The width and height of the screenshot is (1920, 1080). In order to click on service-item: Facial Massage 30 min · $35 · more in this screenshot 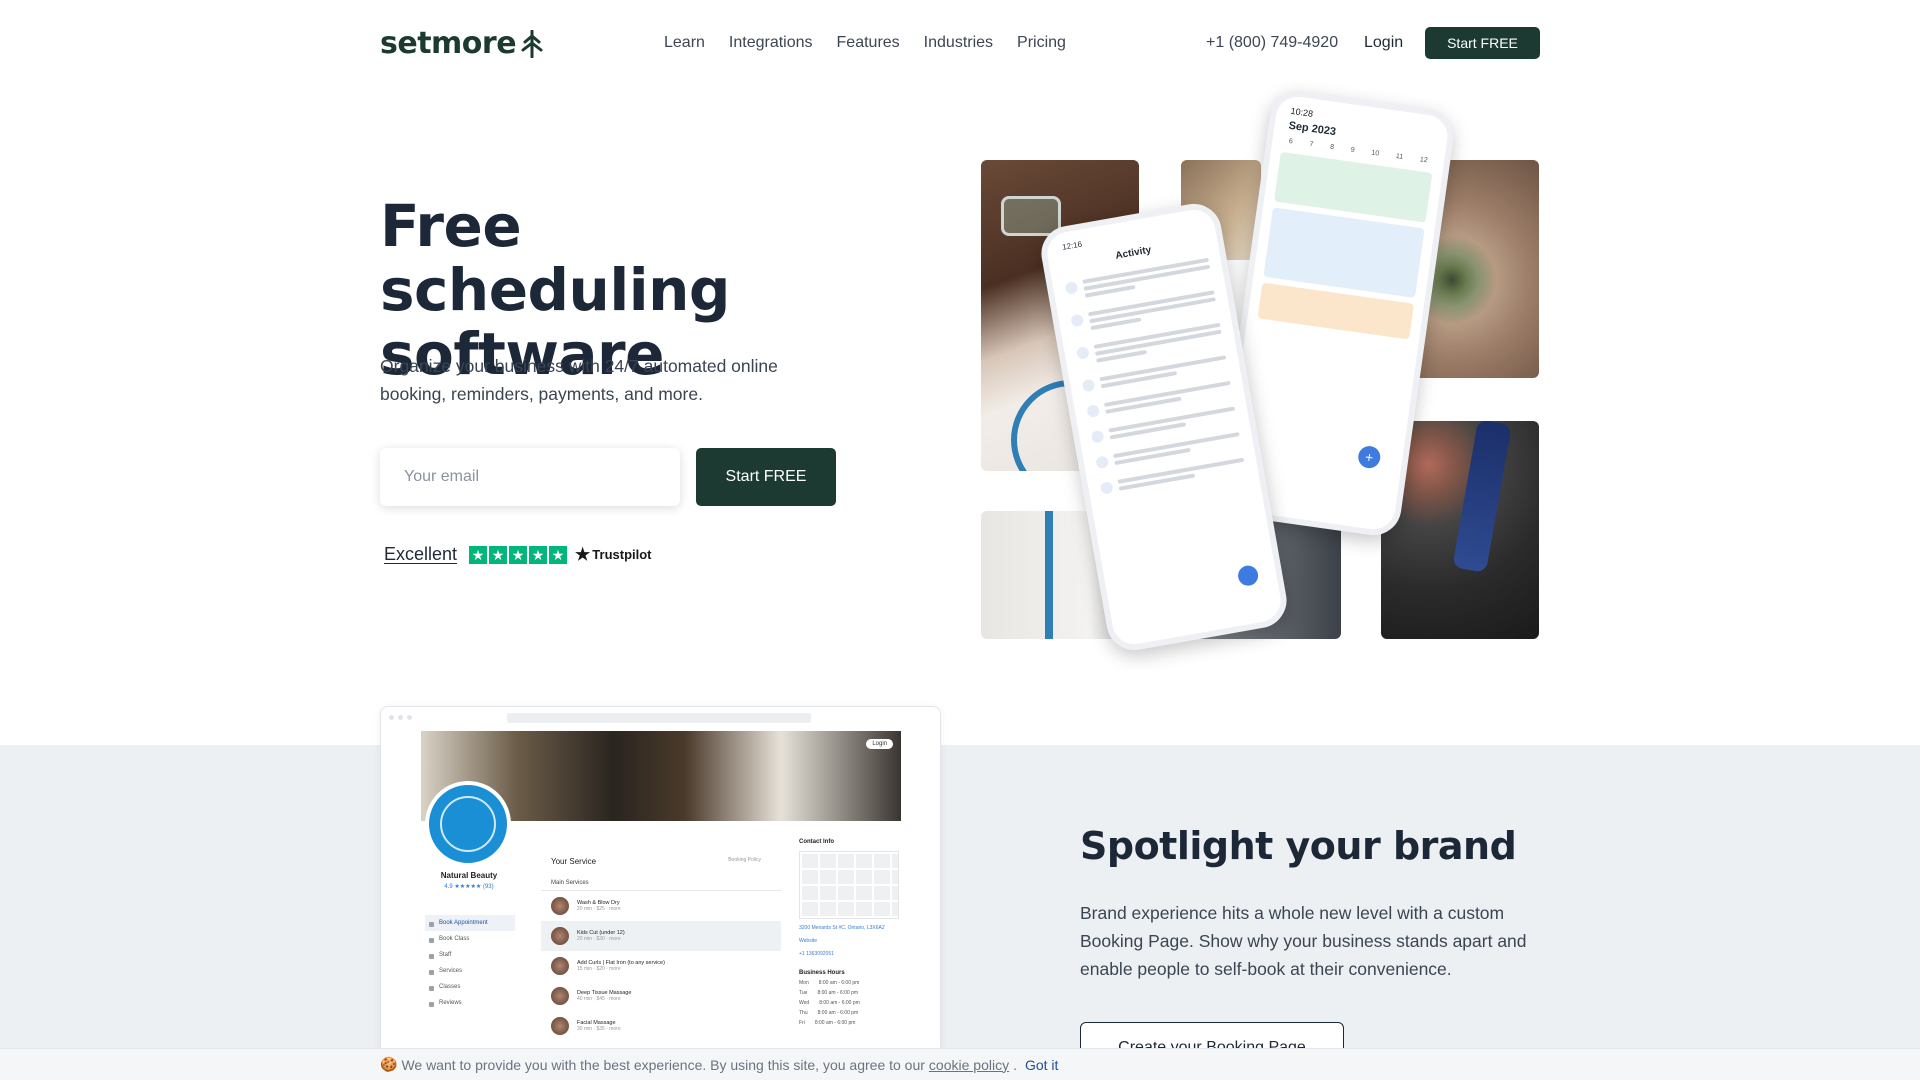, I will do `click(661, 1026)`.